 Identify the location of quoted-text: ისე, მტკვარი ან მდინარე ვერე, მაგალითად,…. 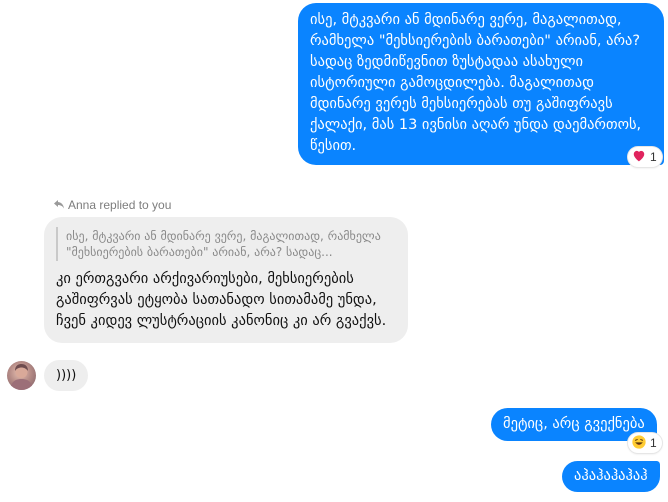
(223, 244).